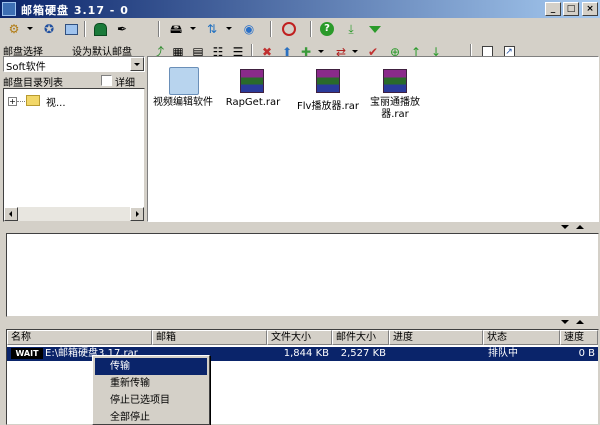  What do you see at coordinates (26, 67) in the screenshot?
I see `mailbox-select-value: Soft软件` at bounding box center [26, 67].